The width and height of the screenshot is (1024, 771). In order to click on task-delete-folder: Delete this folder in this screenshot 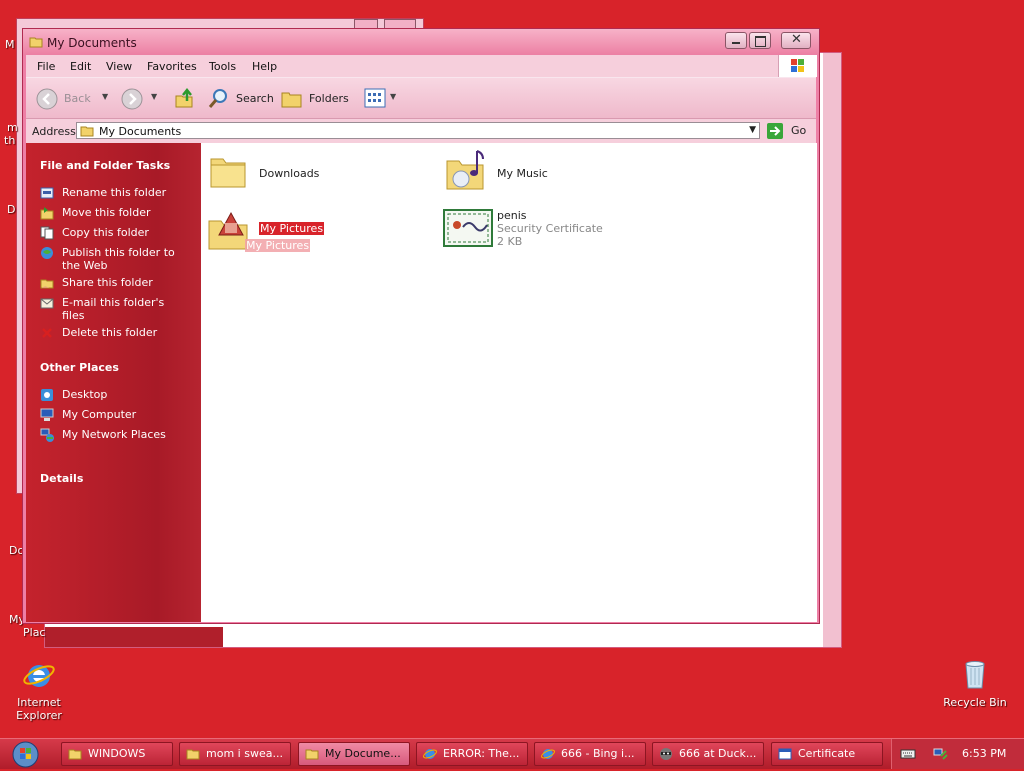, I will do `click(115, 332)`.